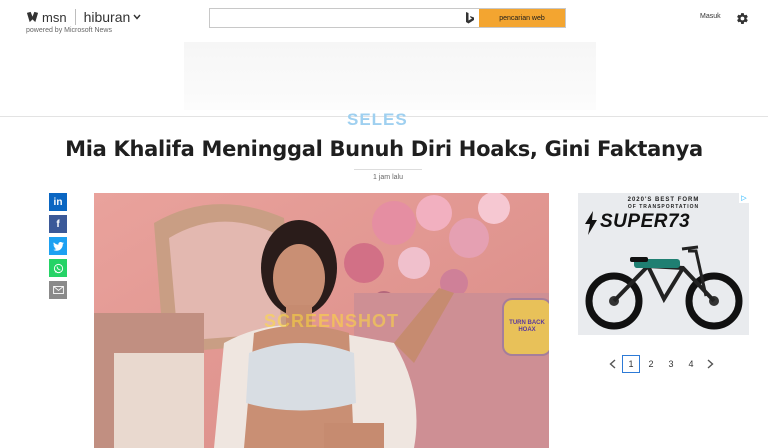  I want to click on share-bar: in f, so click(58, 246).